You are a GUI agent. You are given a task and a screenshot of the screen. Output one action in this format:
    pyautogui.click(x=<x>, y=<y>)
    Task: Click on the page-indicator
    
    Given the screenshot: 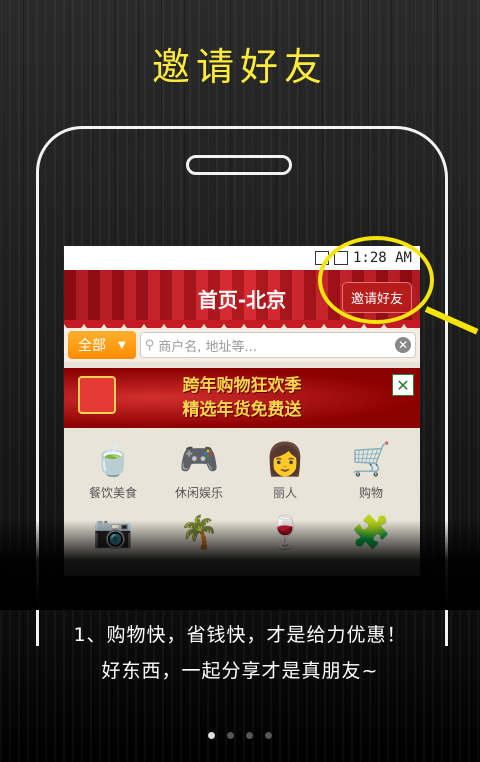 What is the action you would take?
    pyautogui.click(x=240, y=735)
    